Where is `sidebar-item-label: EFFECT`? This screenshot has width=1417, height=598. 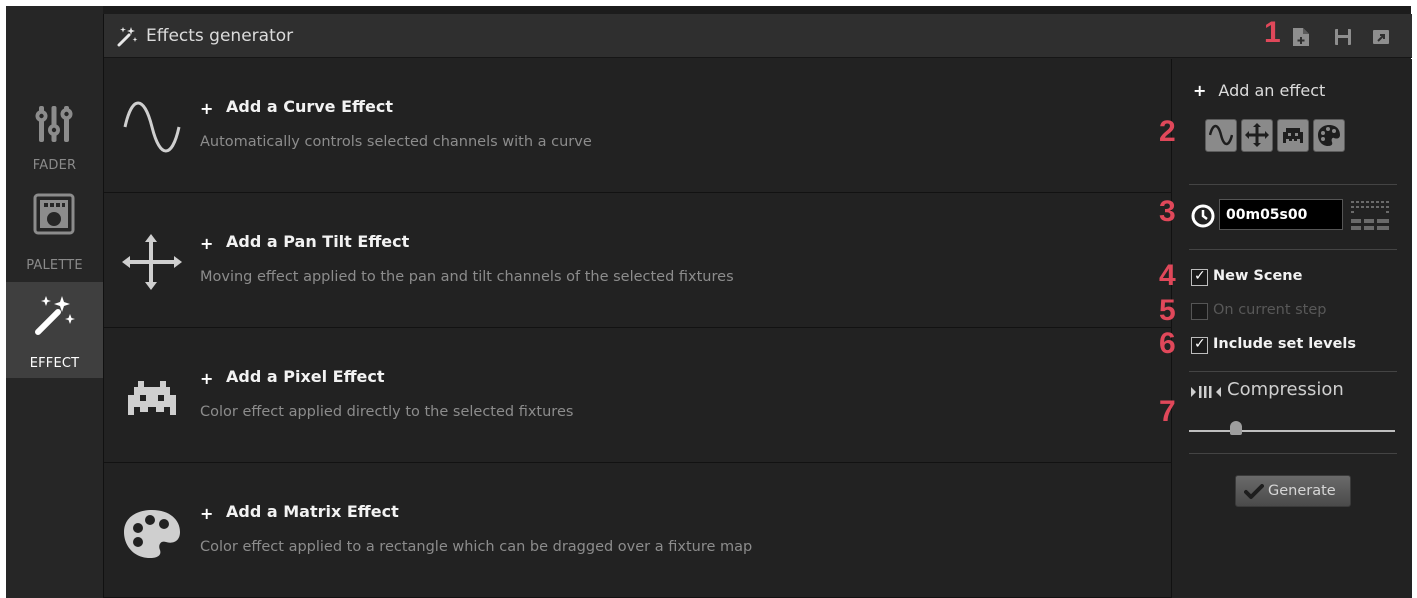
sidebar-item-label: EFFECT is located at coordinates (54, 363).